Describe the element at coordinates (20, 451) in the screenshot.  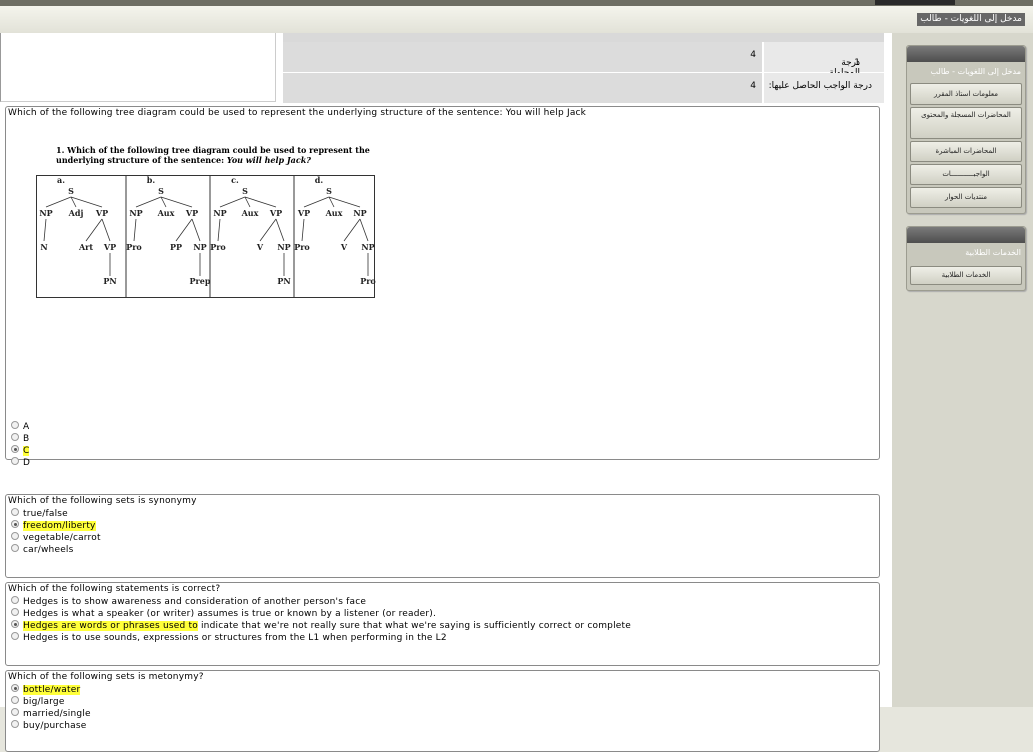
I see `answer-option: C` at that location.